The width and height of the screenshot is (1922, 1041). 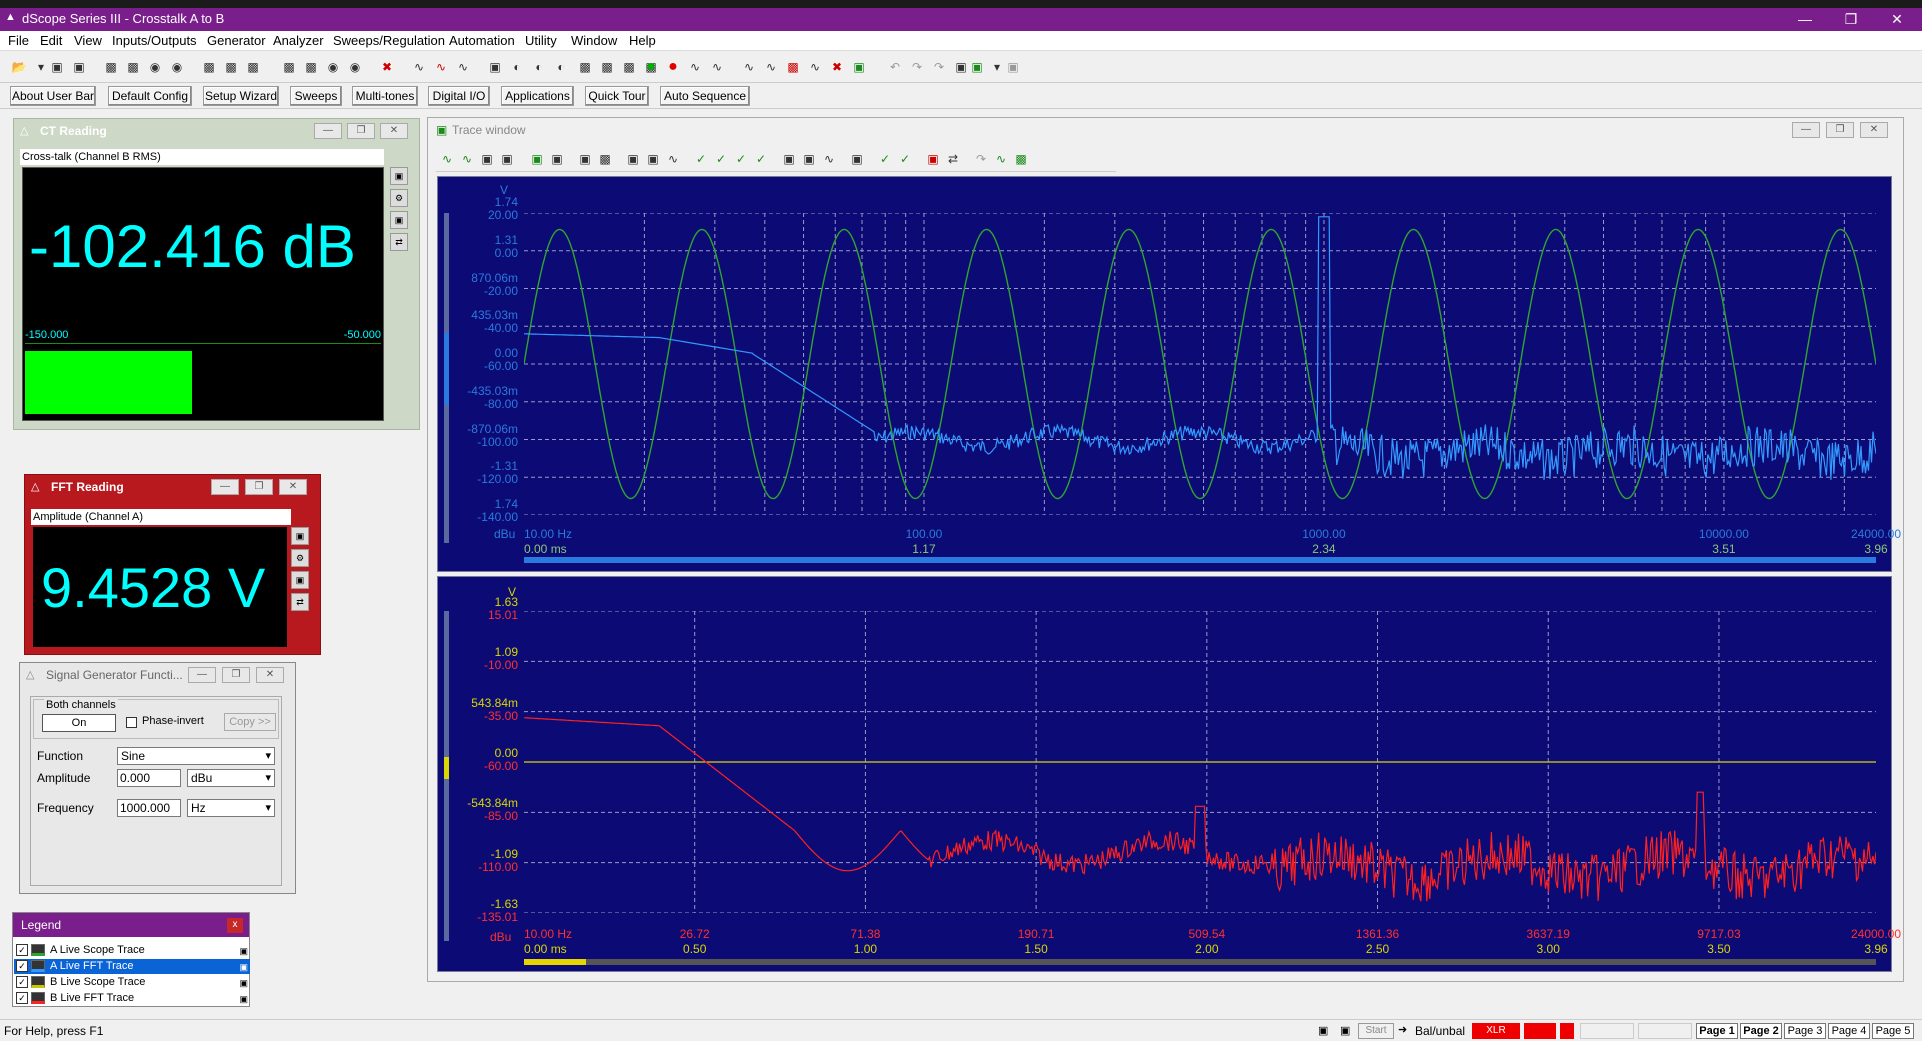 I want to click on page-2-tab: Page 2, so click(x=1761, y=1031).